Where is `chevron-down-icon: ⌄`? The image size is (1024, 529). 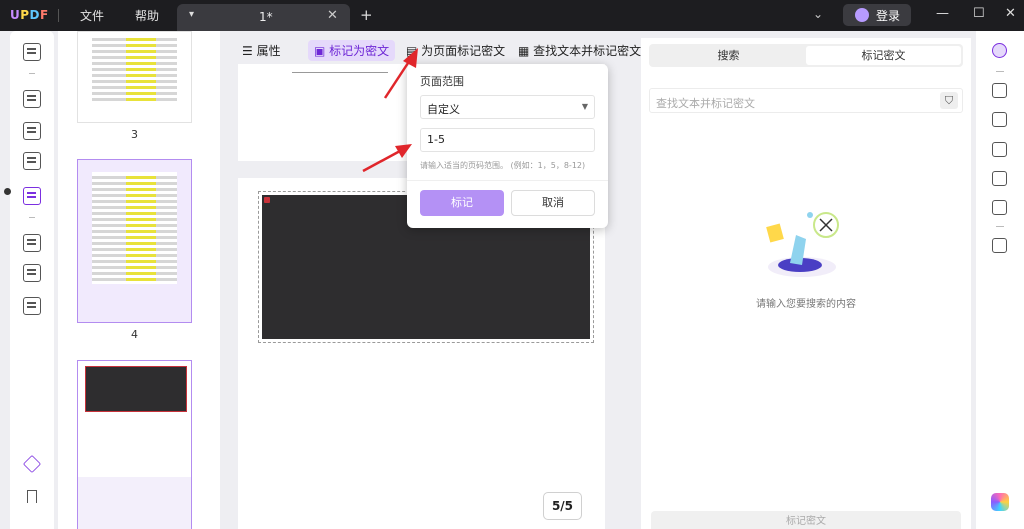
chevron-down-icon: ⌄ is located at coordinates (818, 14).